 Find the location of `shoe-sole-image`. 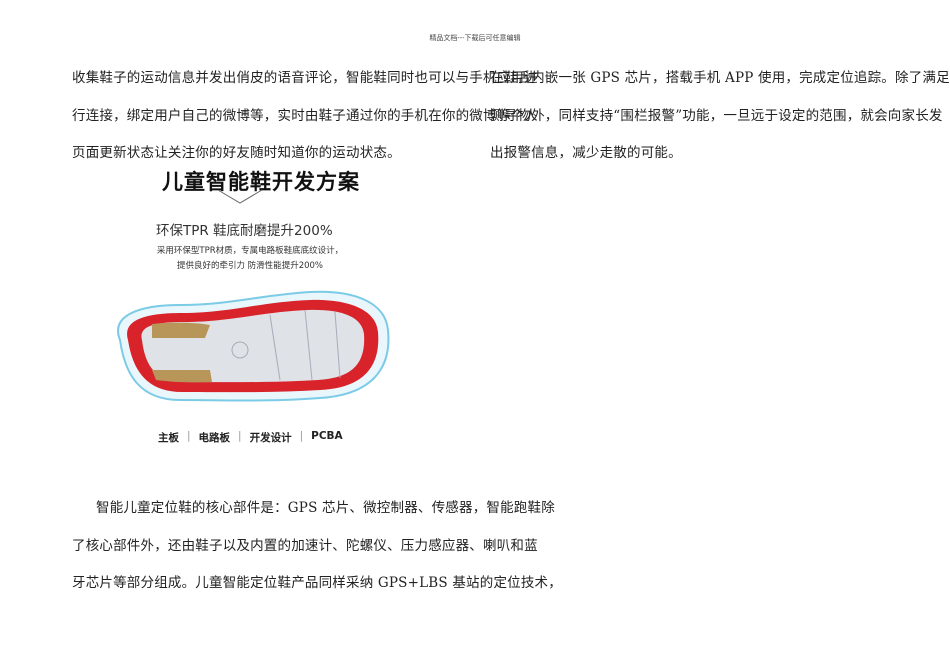

shoe-sole-image is located at coordinates (253, 346).